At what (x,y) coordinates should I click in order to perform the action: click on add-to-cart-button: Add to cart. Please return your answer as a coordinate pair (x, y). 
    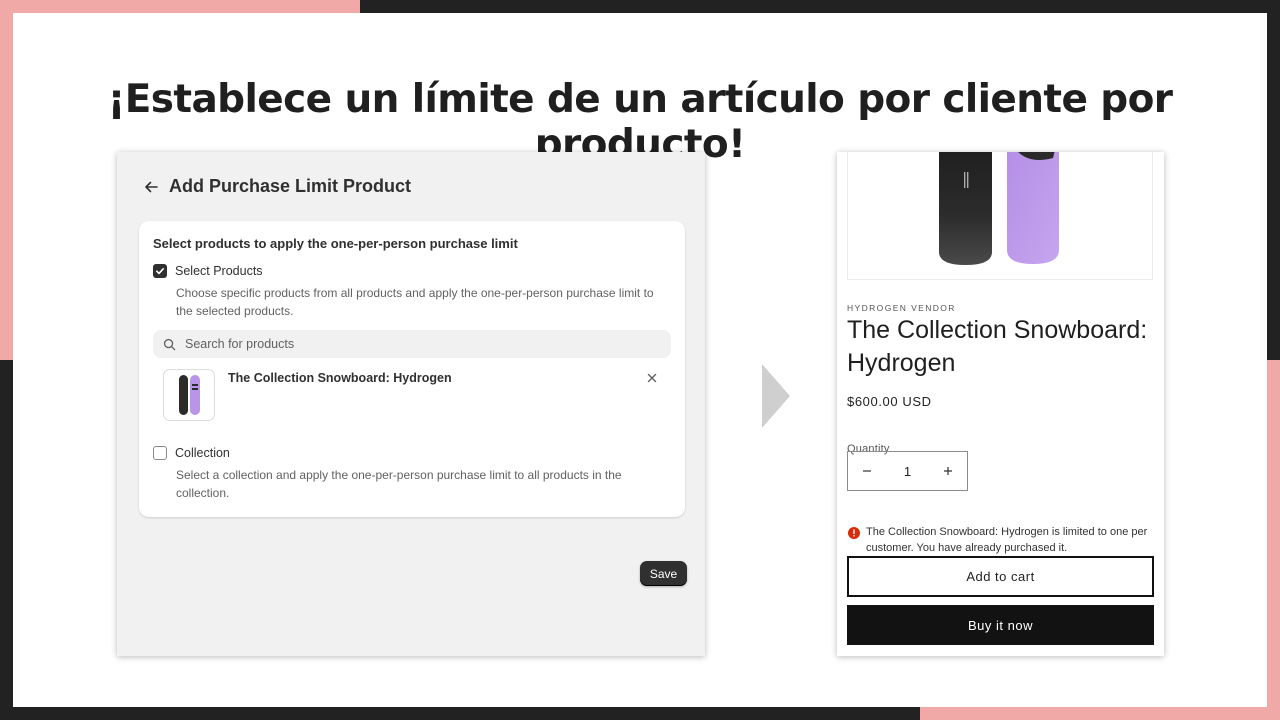
    Looking at the image, I should click on (1000, 576).